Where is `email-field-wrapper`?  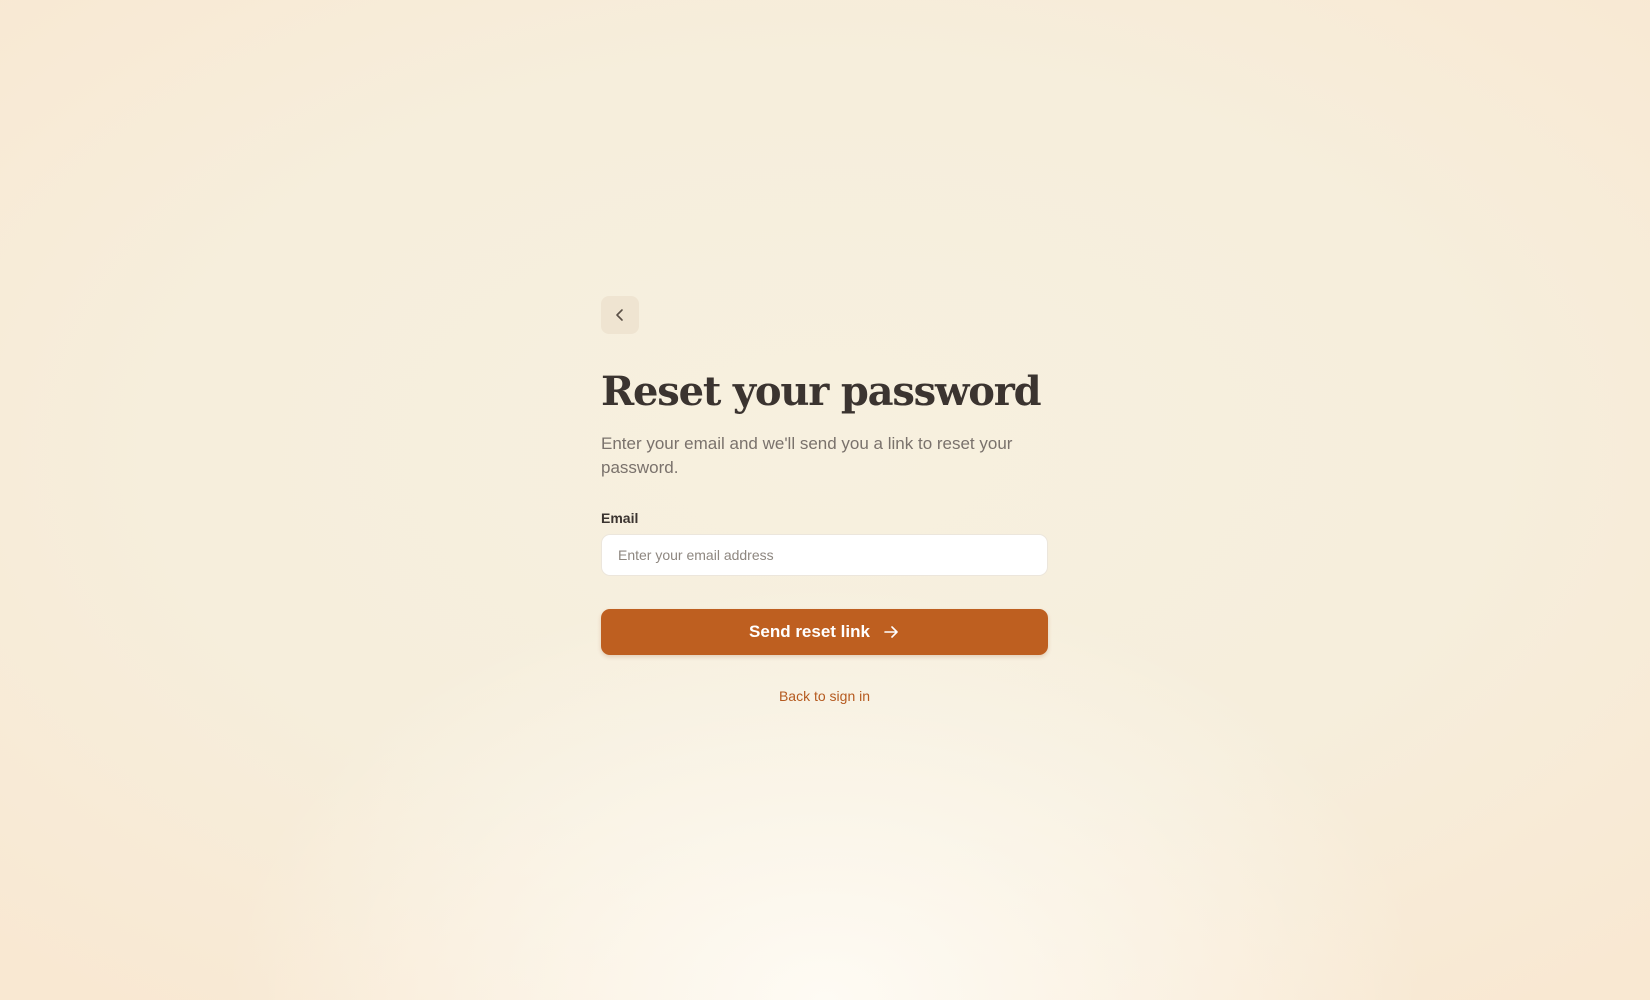
email-field-wrapper is located at coordinates (824, 555).